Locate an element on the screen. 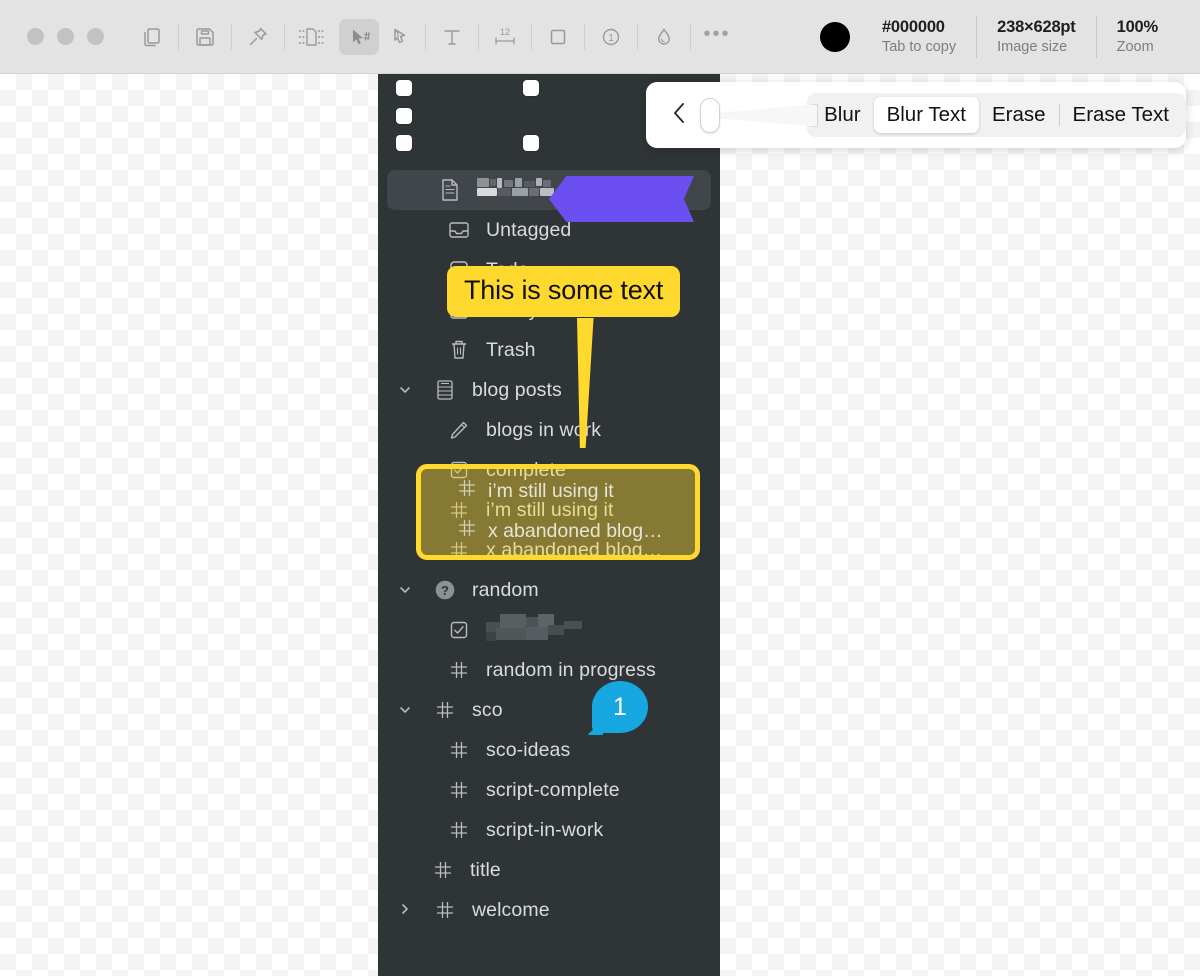  question-icon: ? is located at coordinates (445, 590).